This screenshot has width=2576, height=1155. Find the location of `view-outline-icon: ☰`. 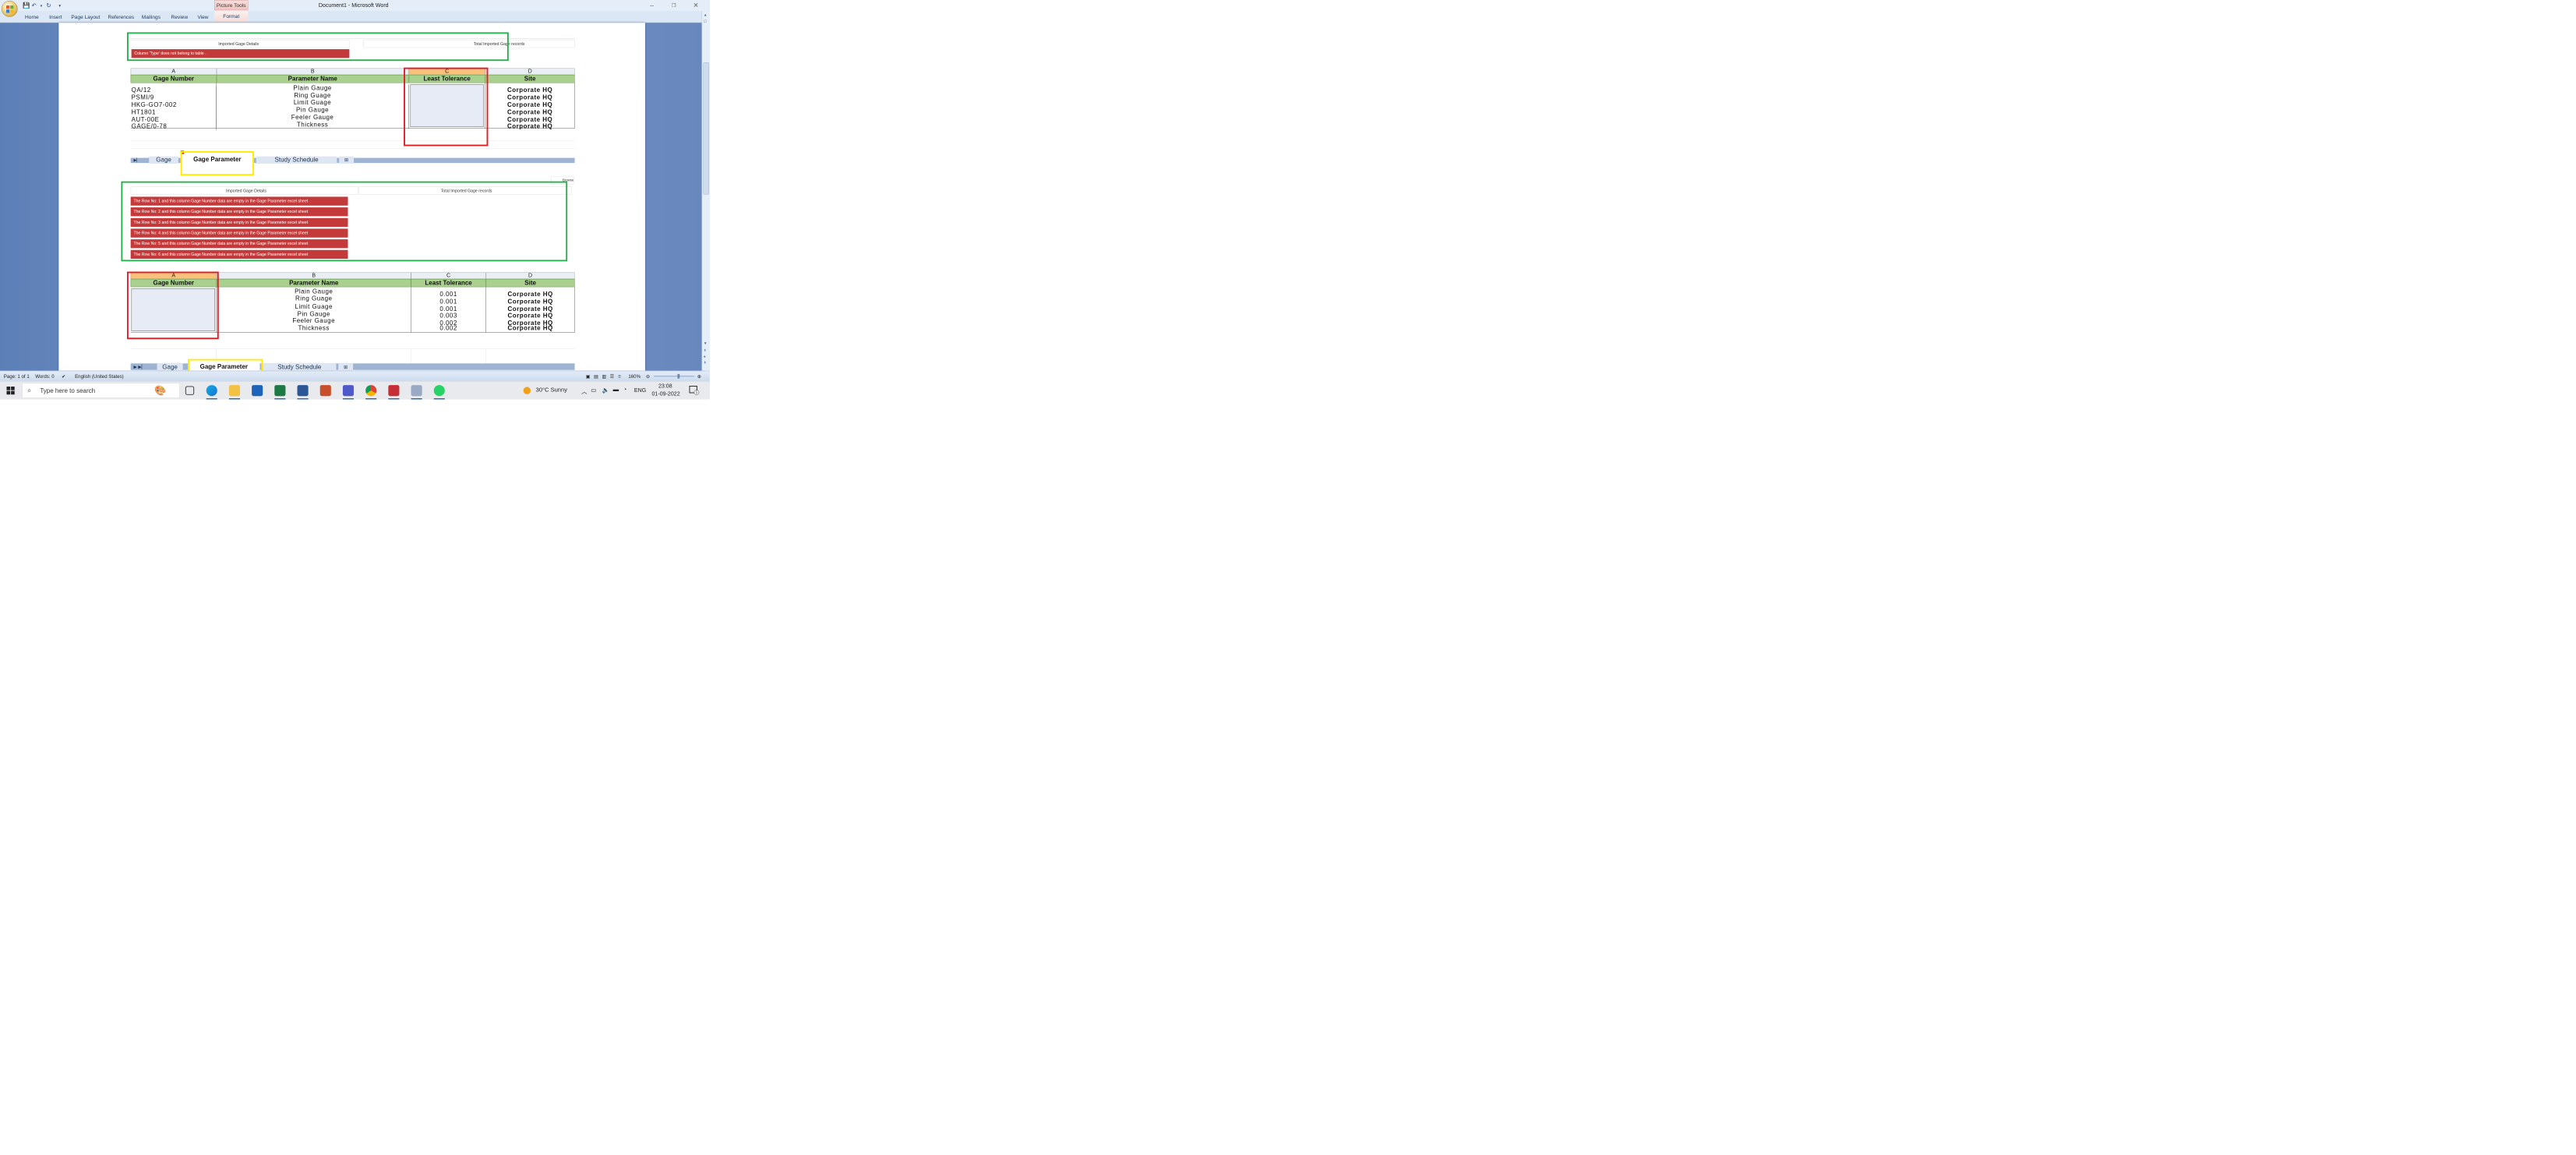

view-outline-icon: ☰ is located at coordinates (612, 376).